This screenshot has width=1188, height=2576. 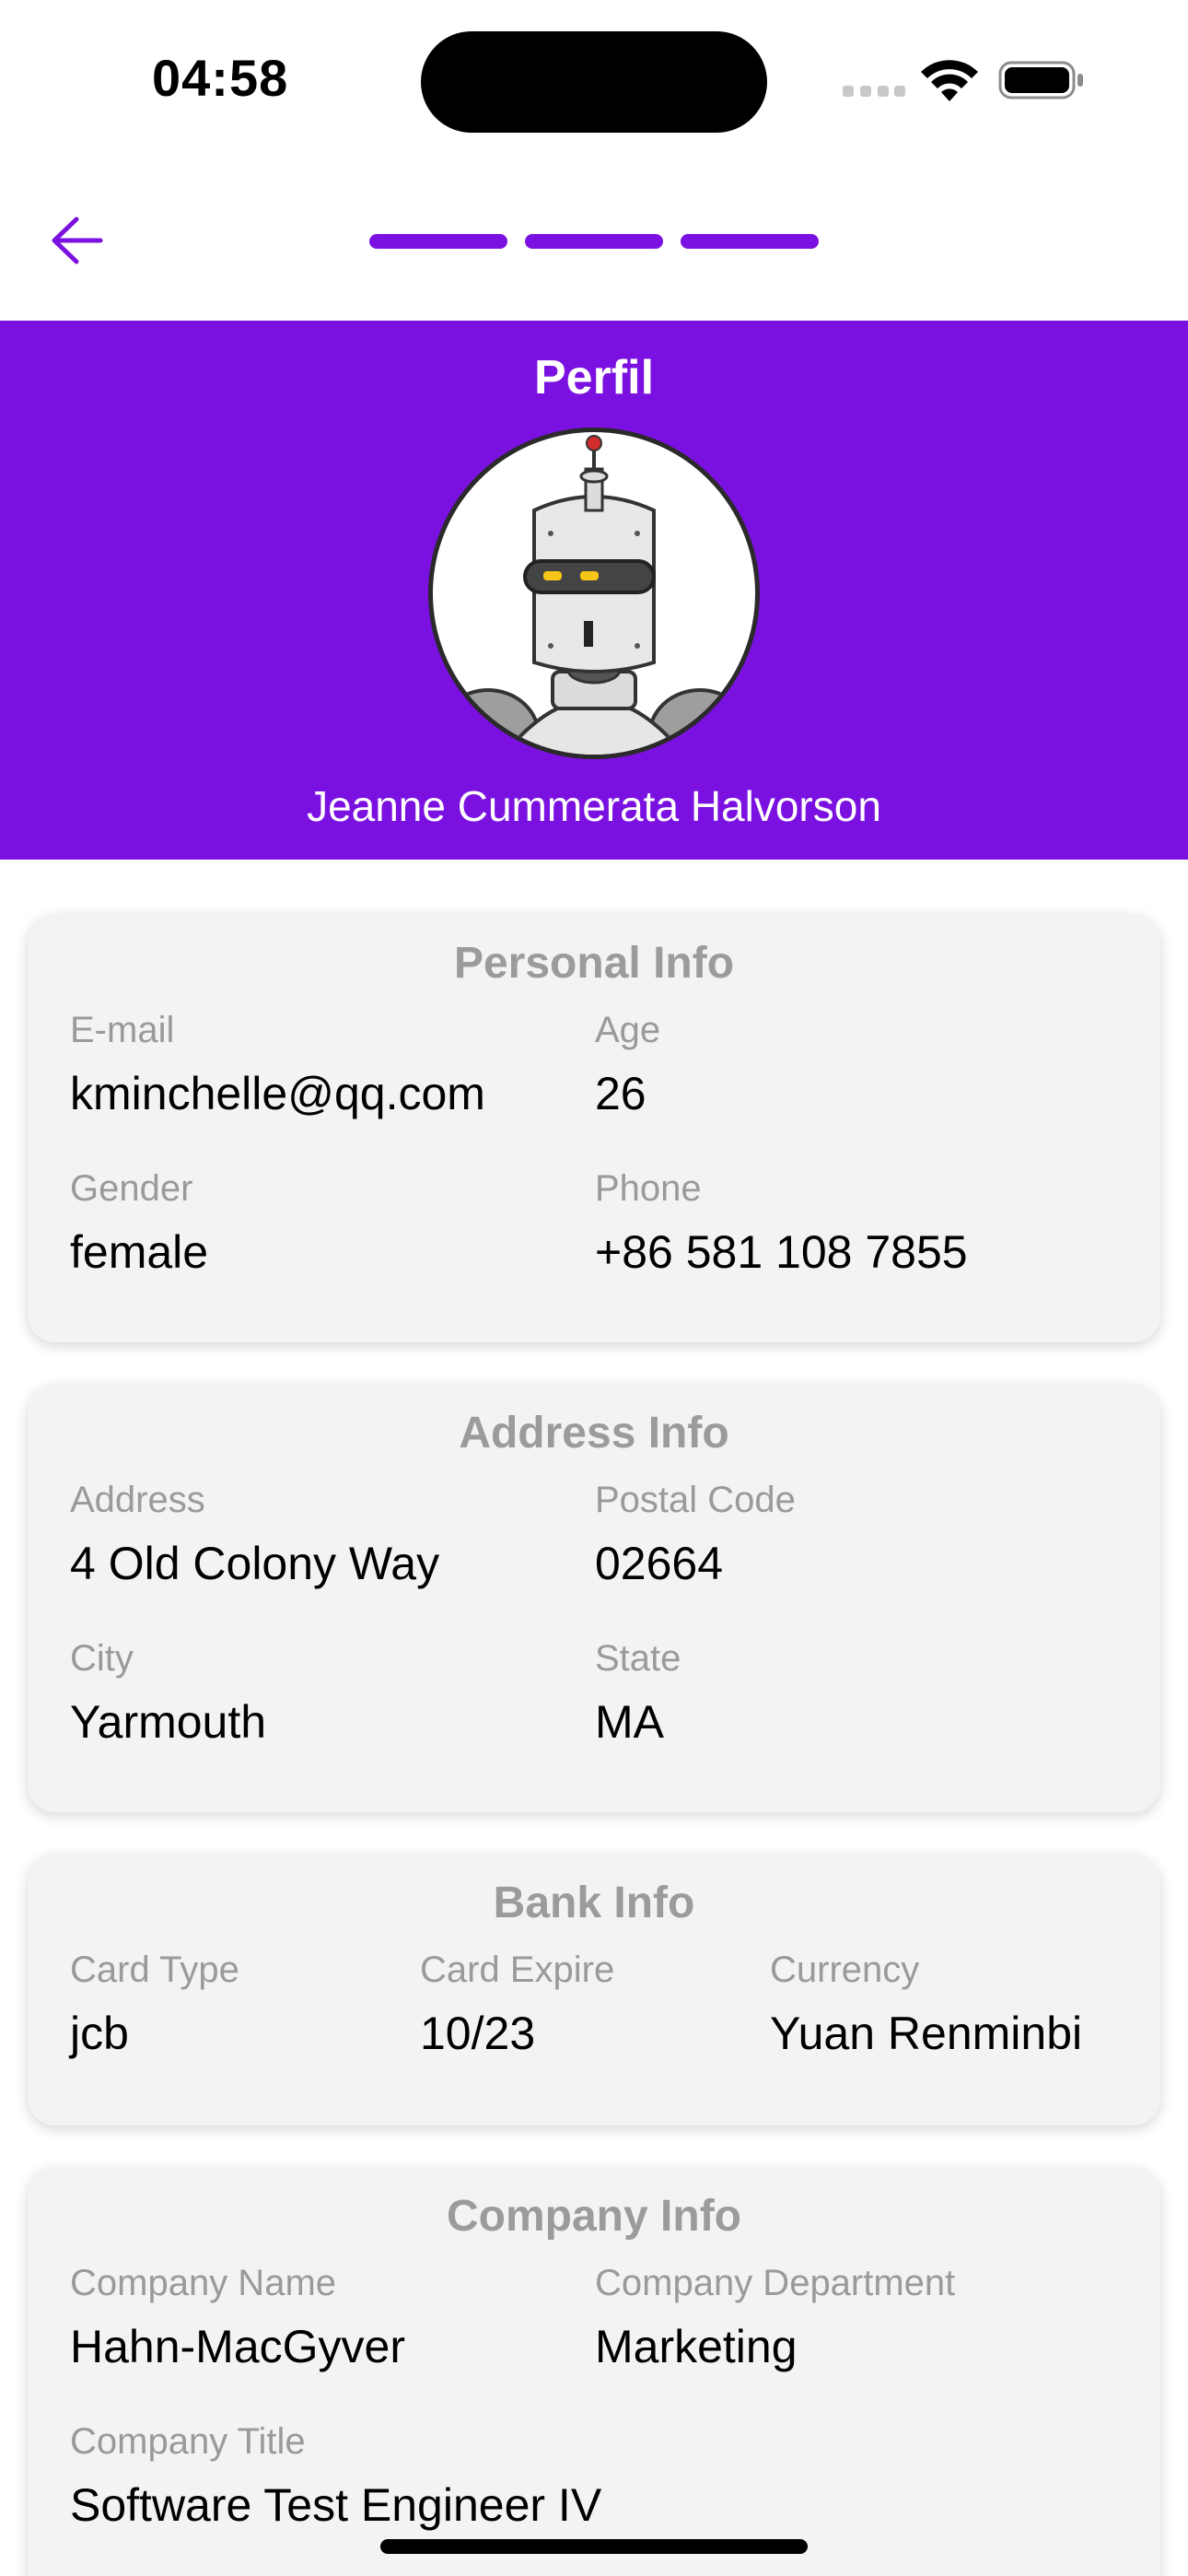 I want to click on email-value: kminchelle@qq.com, so click(x=277, y=1093).